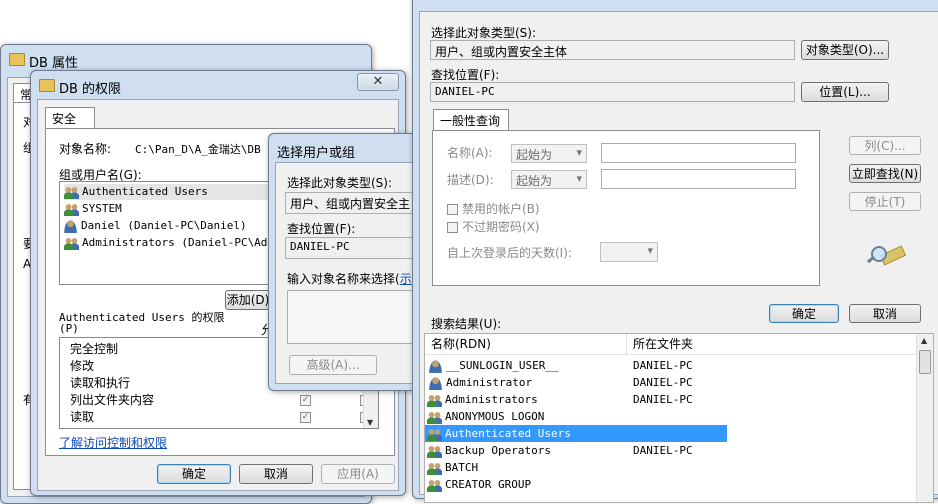 The height and width of the screenshot is (504, 938). What do you see at coordinates (471, 120) in the screenshot?
I see `tab-common-queries: 一般性查询` at bounding box center [471, 120].